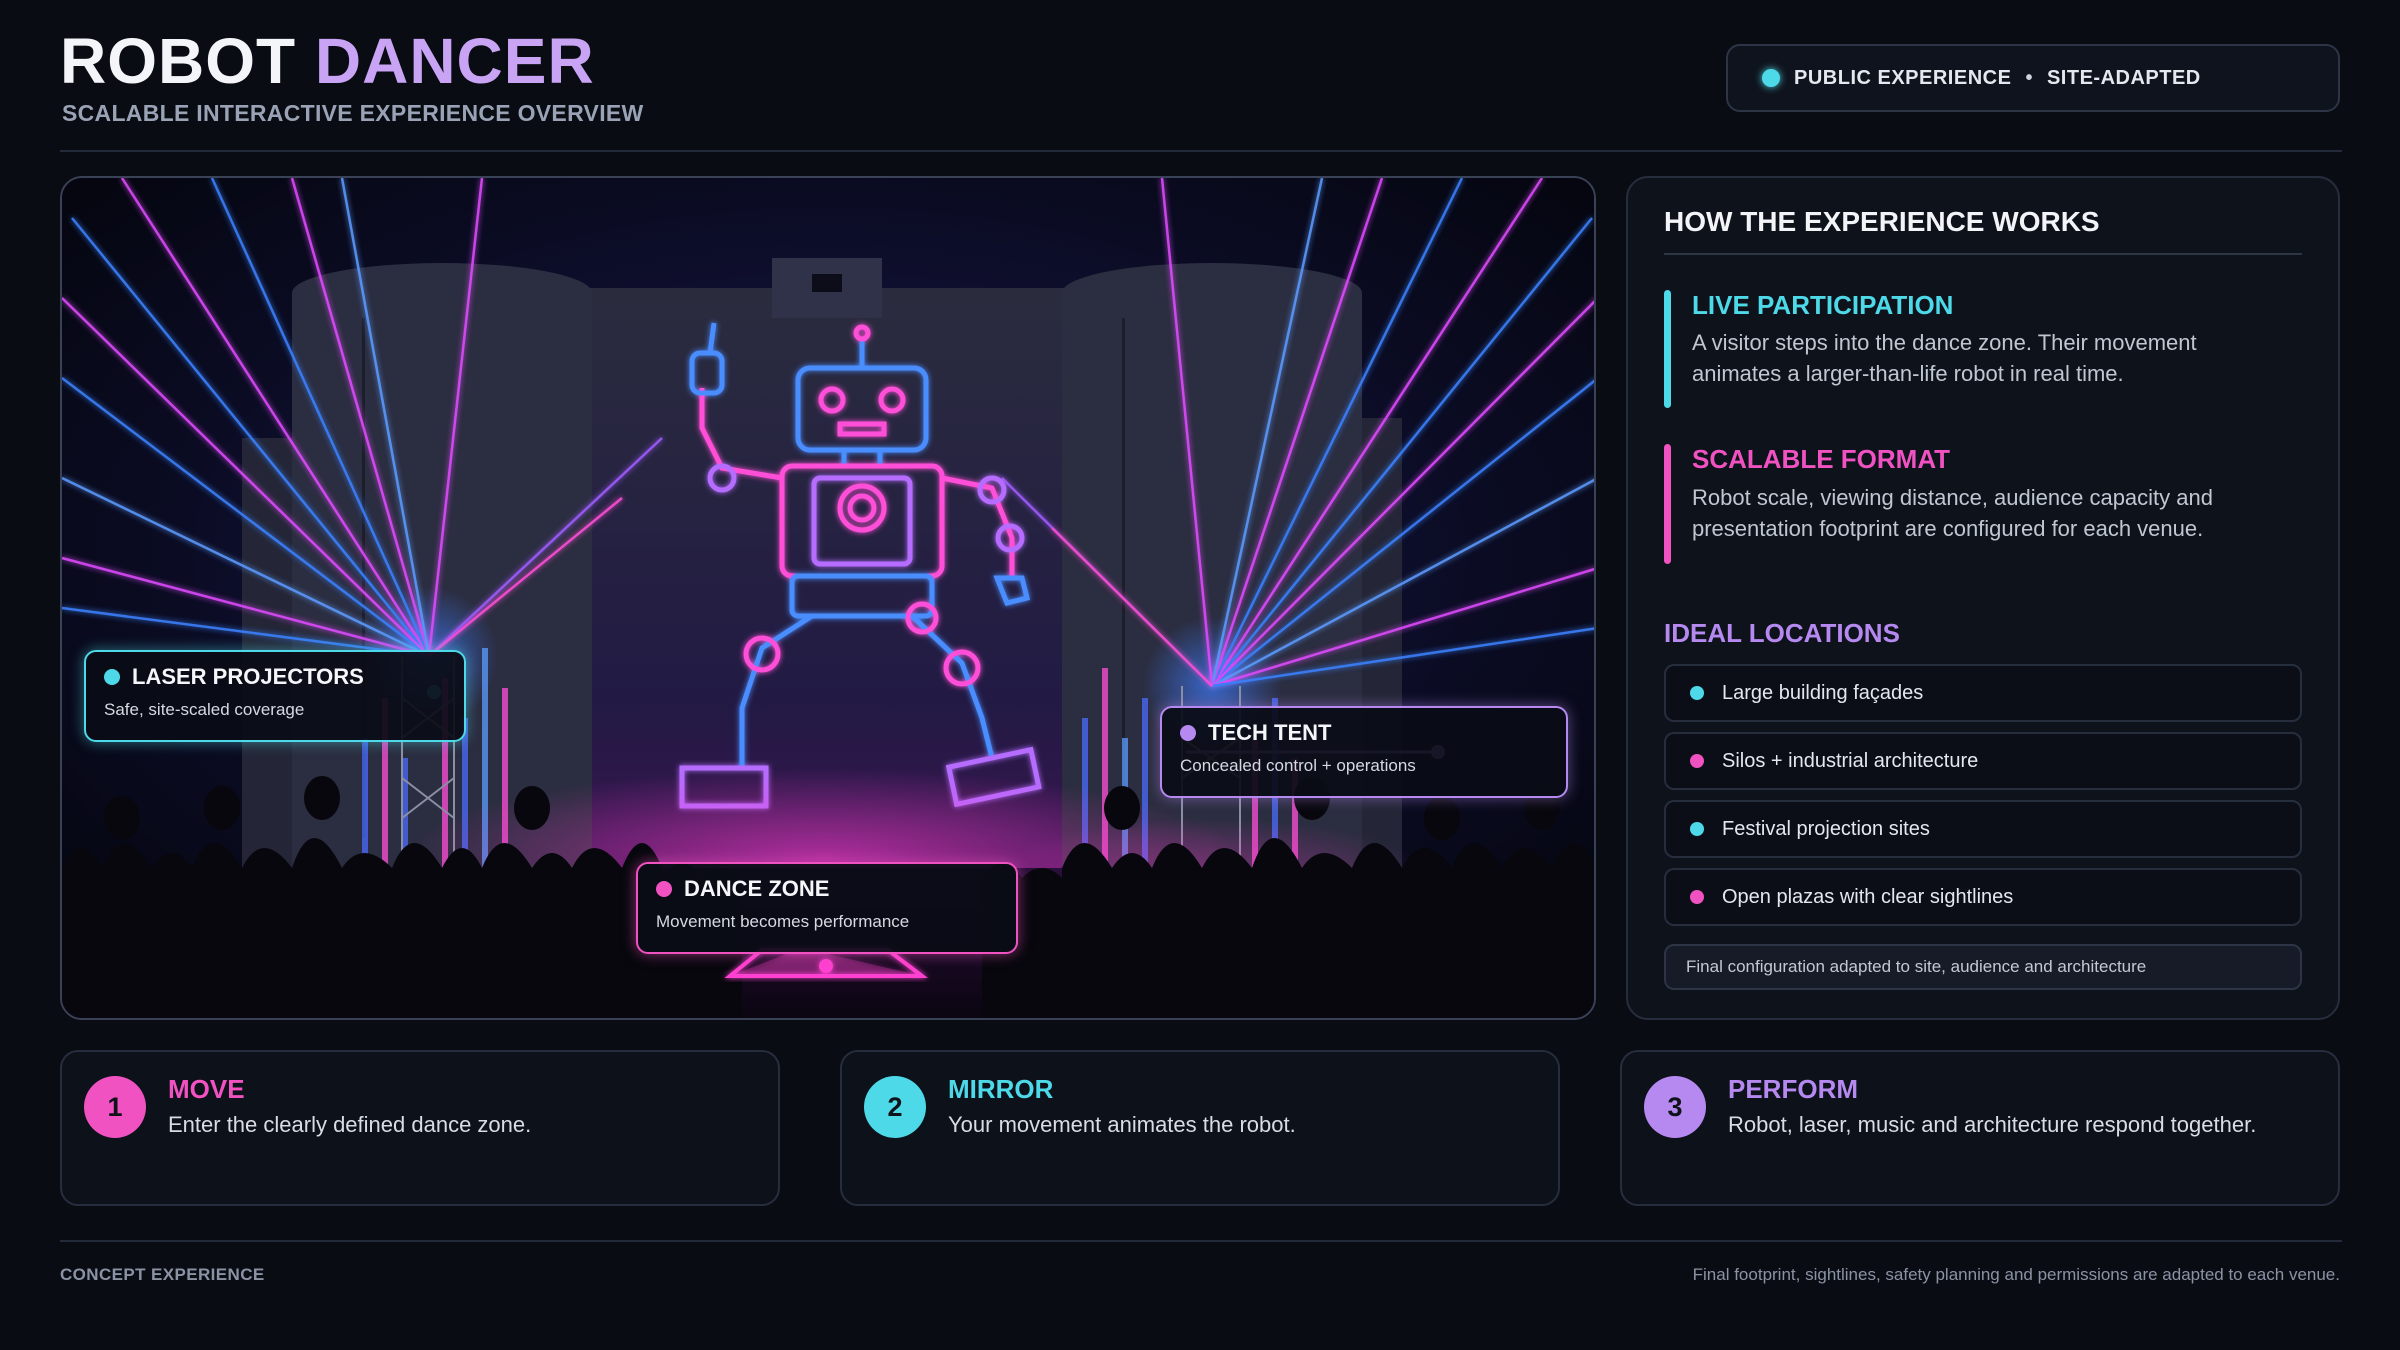 The width and height of the screenshot is (2400, 1350). Describe the element at coordinates (353, 113) in the screenshot. I see `page-subtitle: SCALABLE INTERACTIVE EXPERIENCE OVERVIEW` at that location.